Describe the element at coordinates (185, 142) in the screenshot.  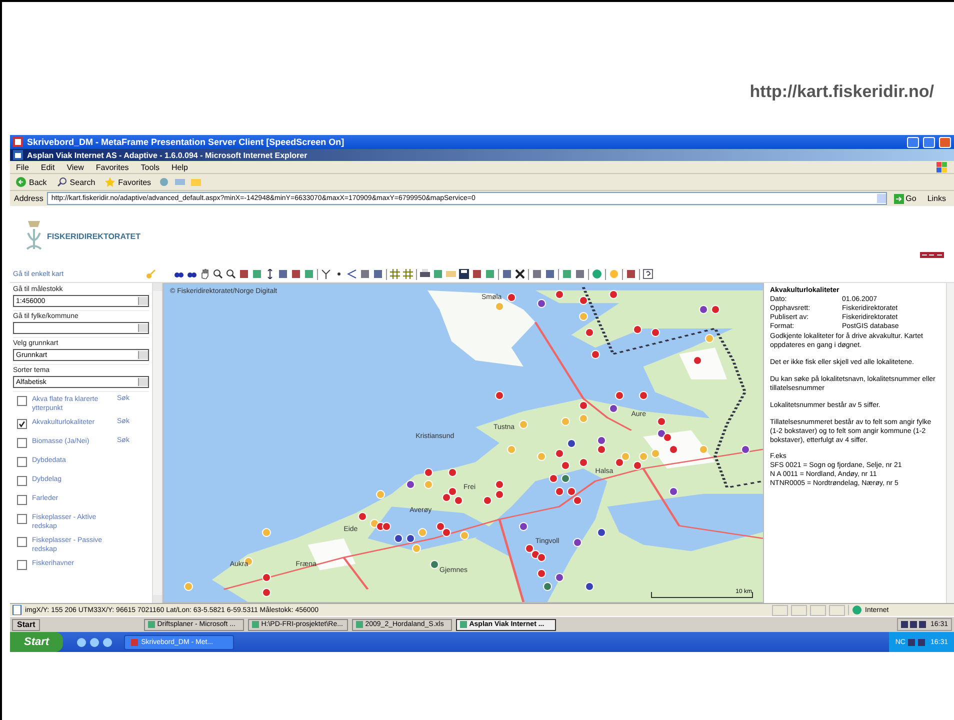
I see `window-title: Skrivebord_DM - MetaFrame Presentation Server Client [SpeedScreen On]` at that location.